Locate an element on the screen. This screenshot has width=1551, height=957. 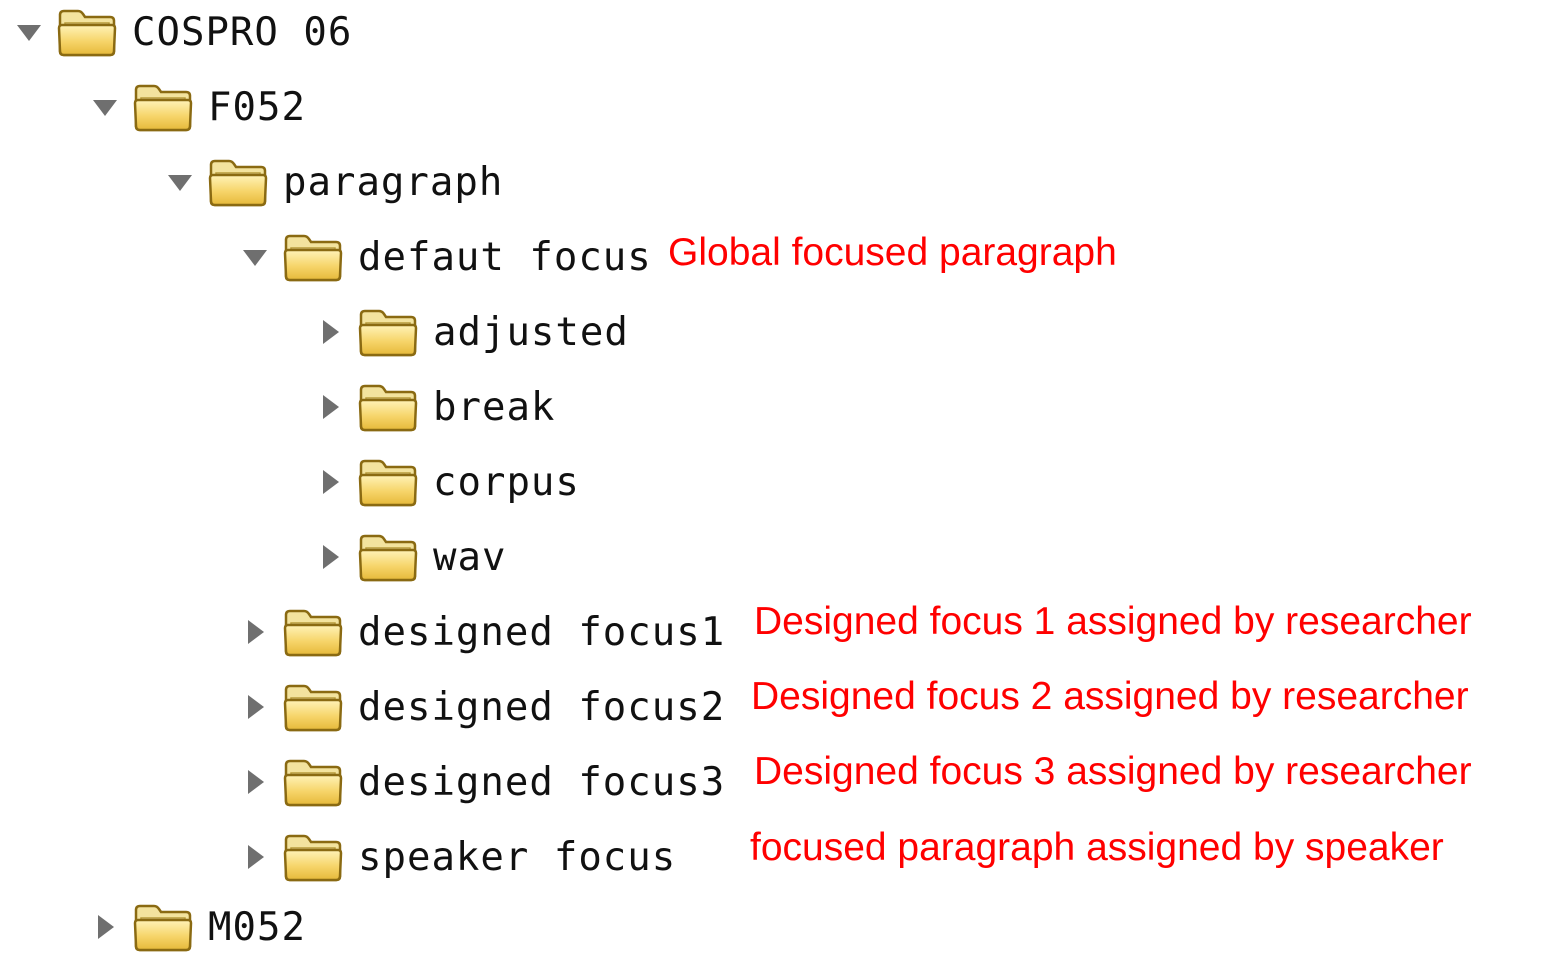
tree-node-speaker-focus: speaker focus is located at coordinates (457, 857).